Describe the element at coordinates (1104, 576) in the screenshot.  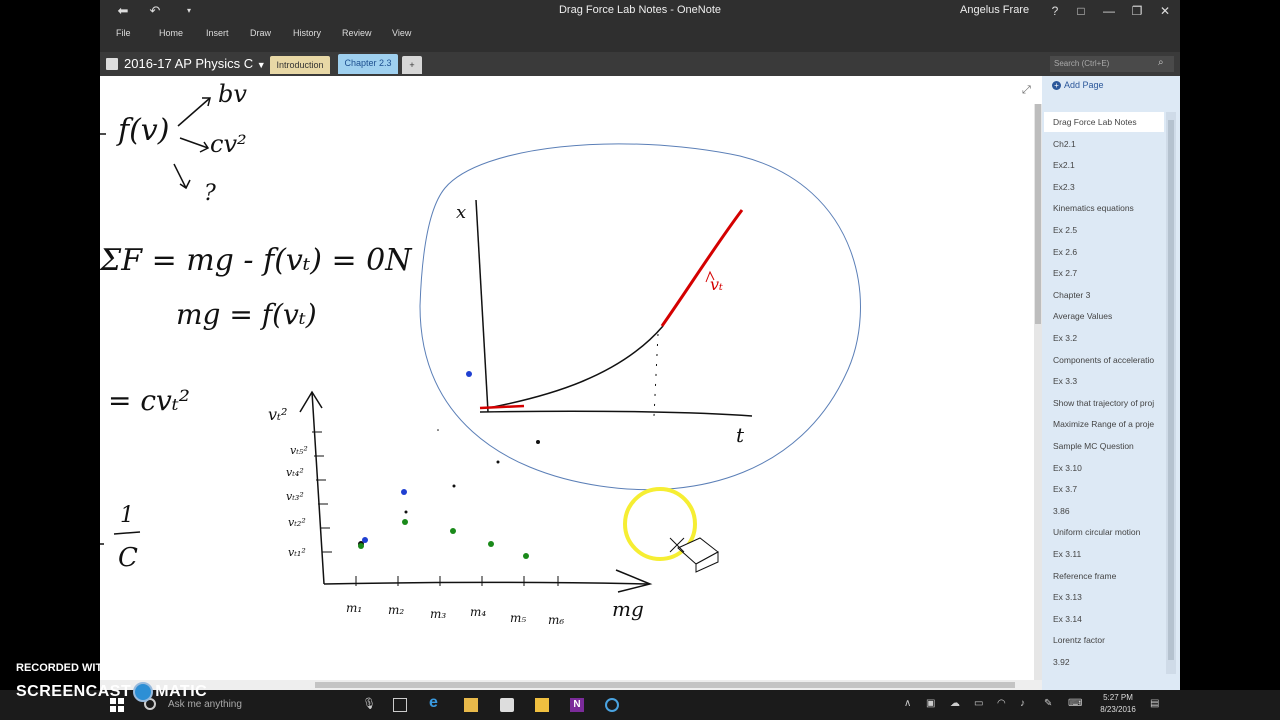
I see `page-list-item: Reference frame` at that location.